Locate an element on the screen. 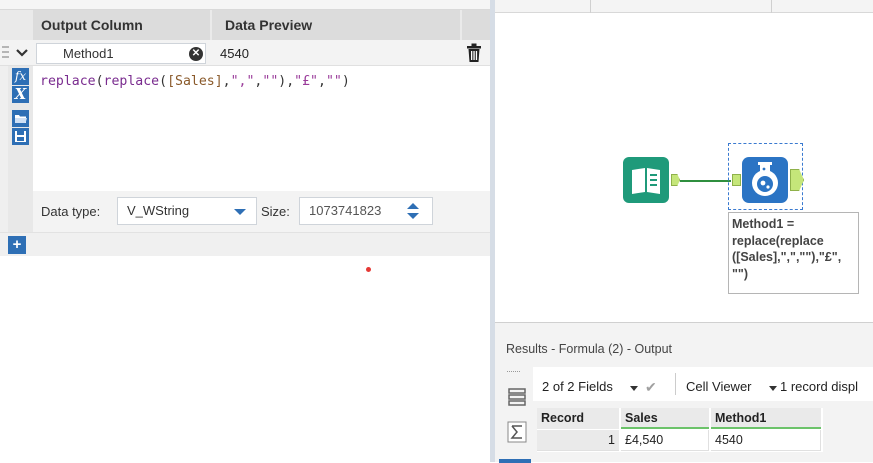 Image resolution: width=873 pixels, height=463 pixels. data-type-value: V_WString is located at coordinates (158, 210).